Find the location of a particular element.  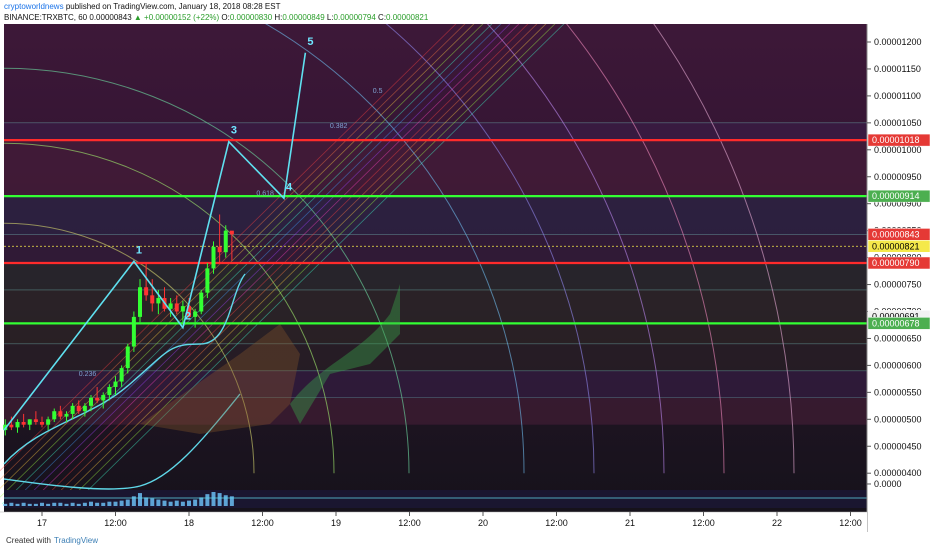

x-tick-label: 20 is located at coordinates (483, 523).